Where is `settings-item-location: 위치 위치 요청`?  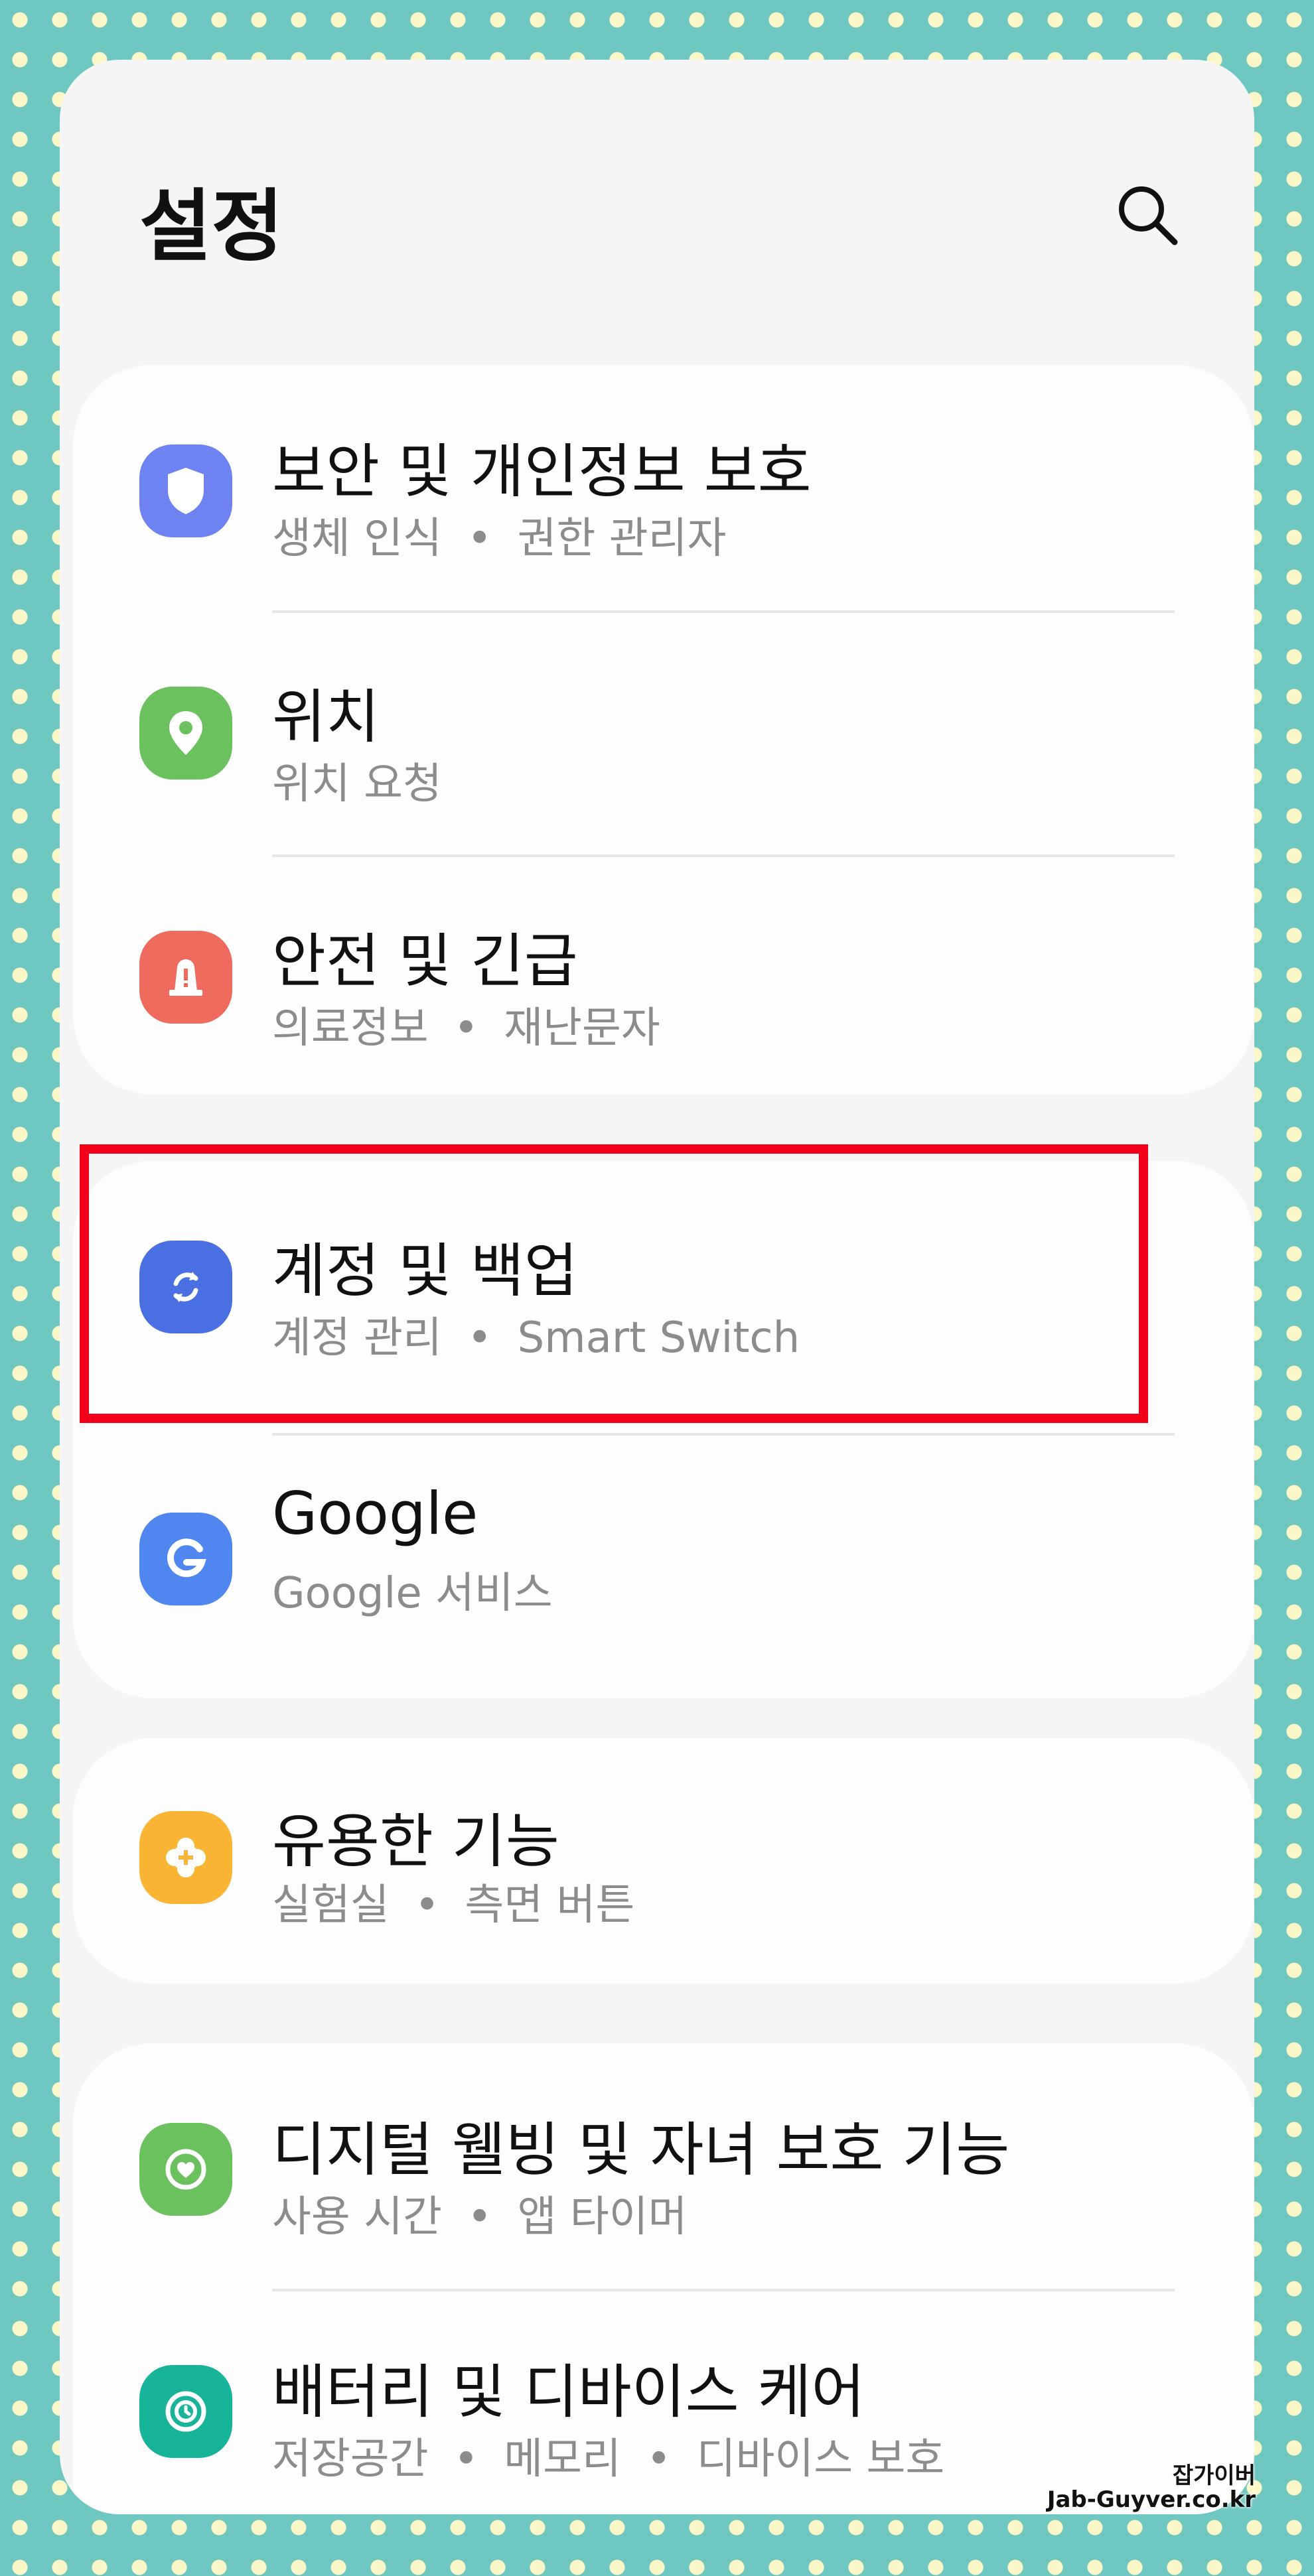
settings-item-location: 위치 위치 요청 is located at coordinates (664, 731).